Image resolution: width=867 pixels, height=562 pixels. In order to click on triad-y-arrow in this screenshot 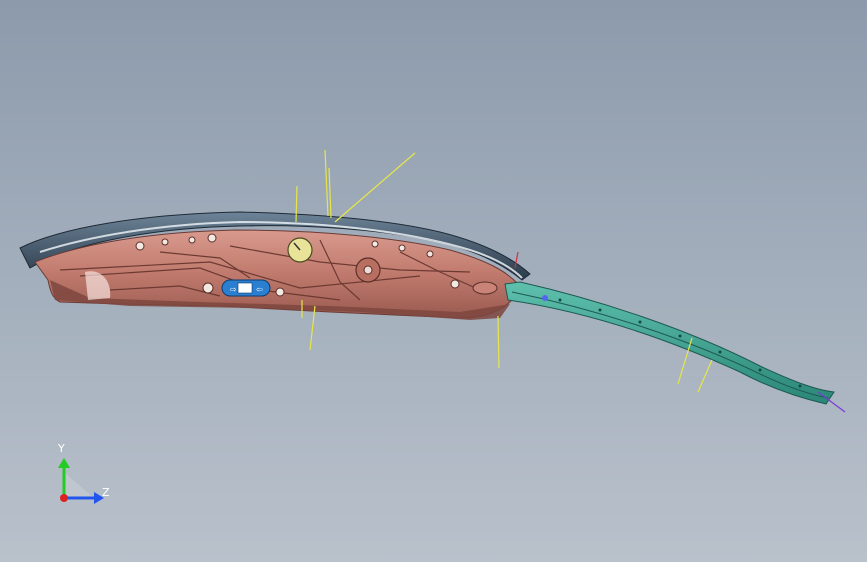, I will do `click(64, 463)`.